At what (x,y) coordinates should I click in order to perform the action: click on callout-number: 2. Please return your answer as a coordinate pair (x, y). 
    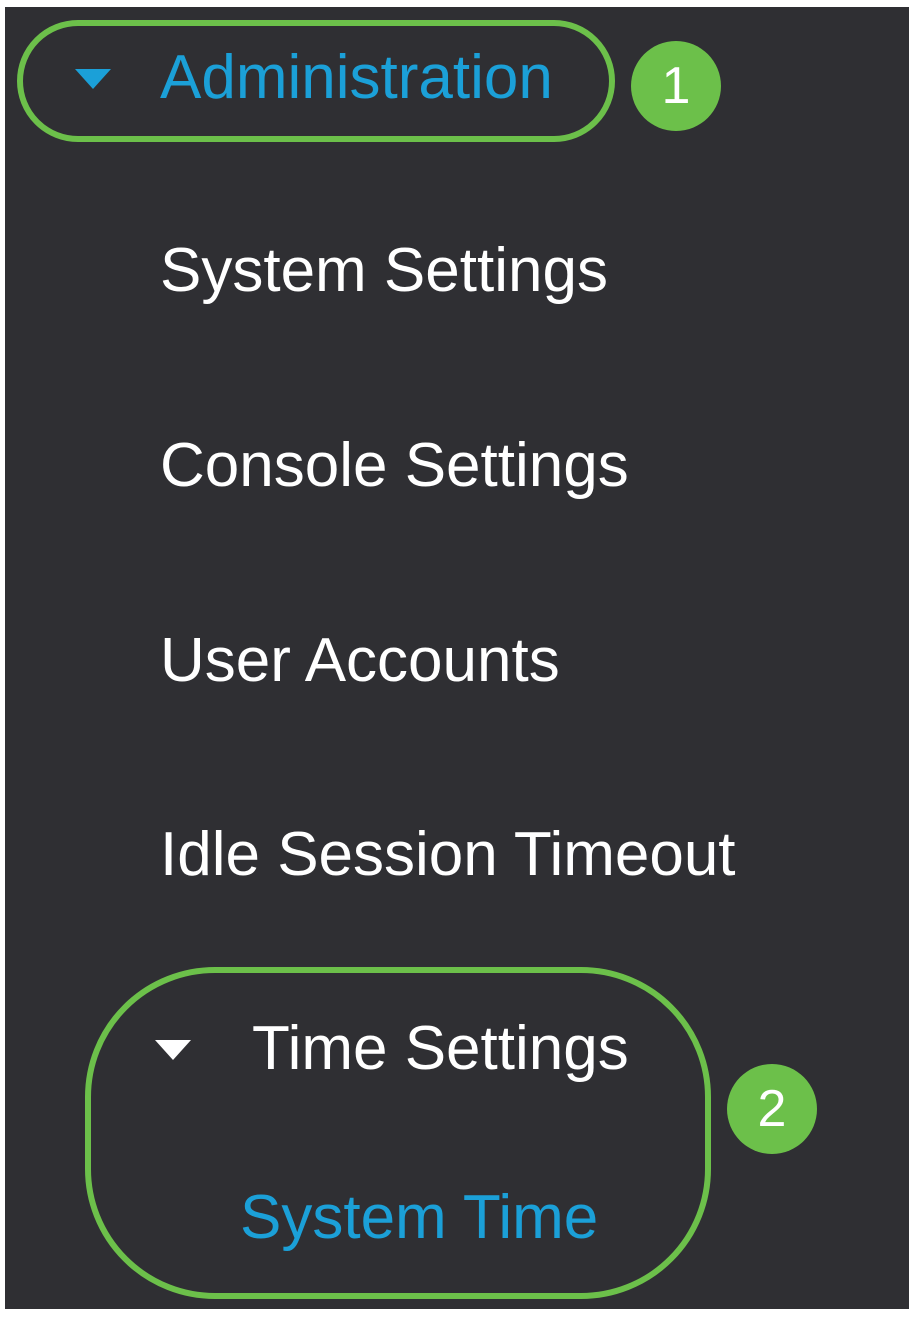
    Looking at the image, I should click on (772, 1109).